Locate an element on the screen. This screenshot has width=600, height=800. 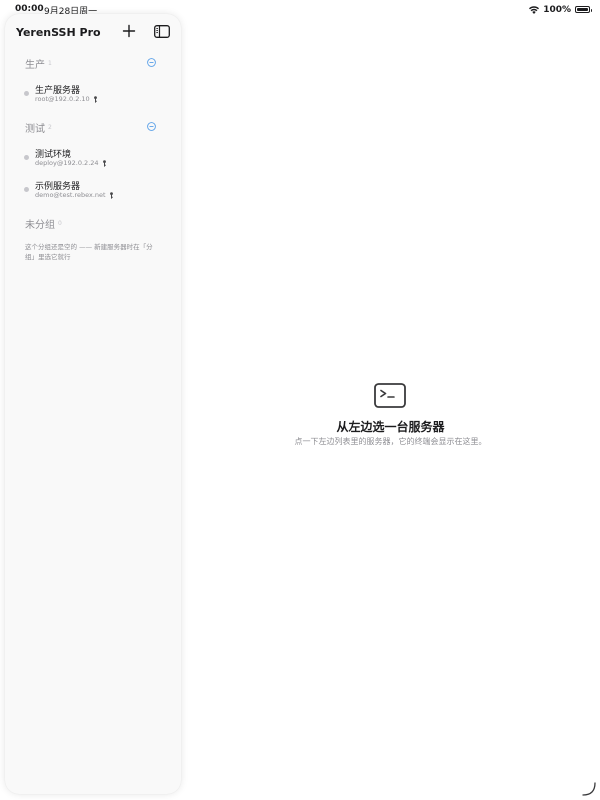
resize-corner-handle is located at coordinates (589, 789).